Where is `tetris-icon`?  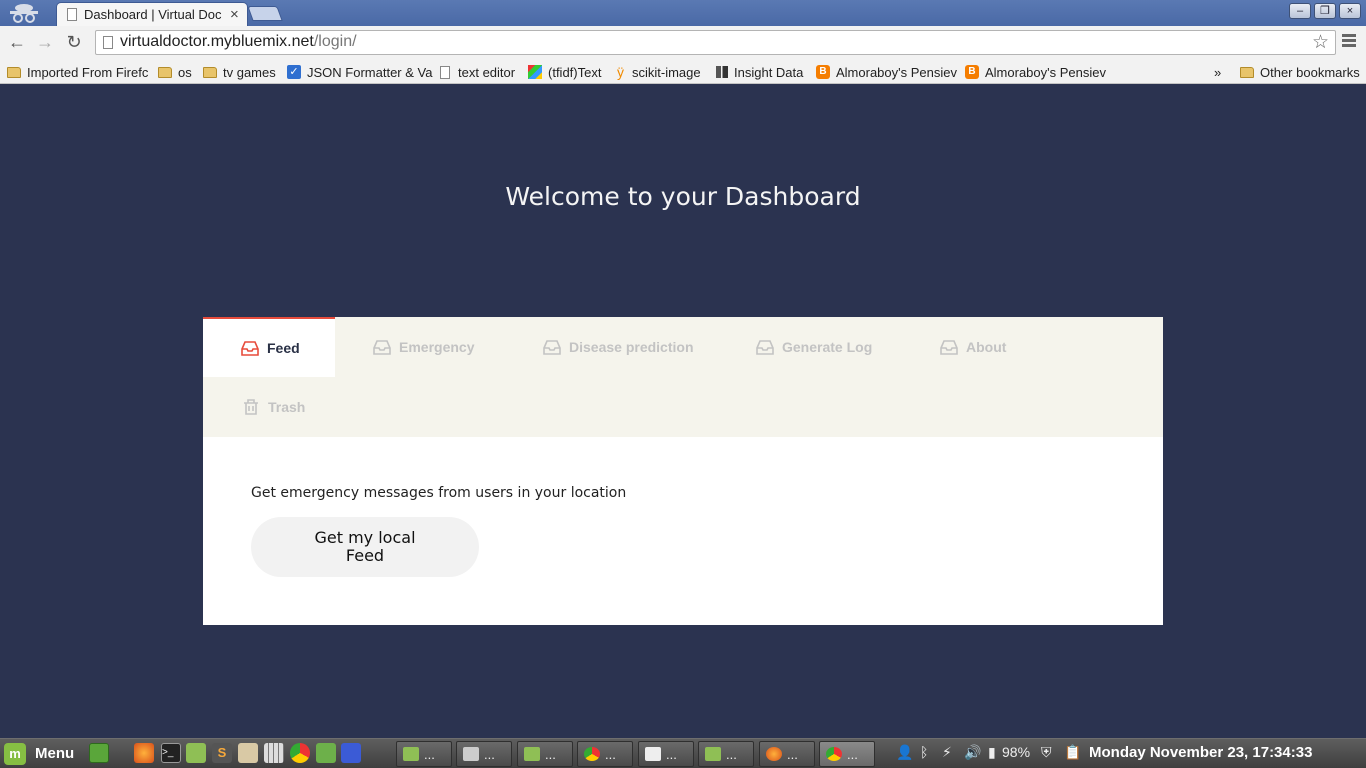
tetris-icon is located at coordinates (351, 753).